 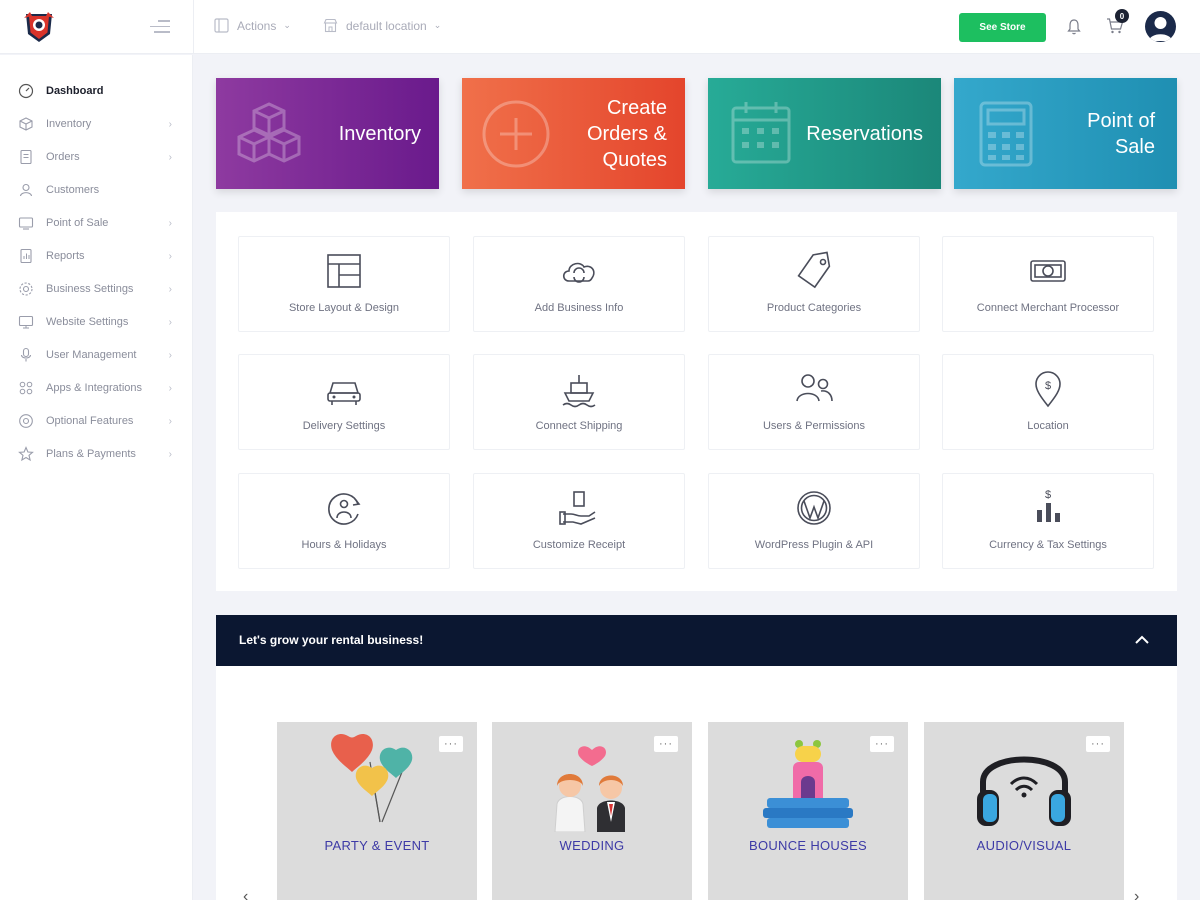 I want to click on quick-setting-delivery-settings: Delivery Settings, so click(x=344, y=402).